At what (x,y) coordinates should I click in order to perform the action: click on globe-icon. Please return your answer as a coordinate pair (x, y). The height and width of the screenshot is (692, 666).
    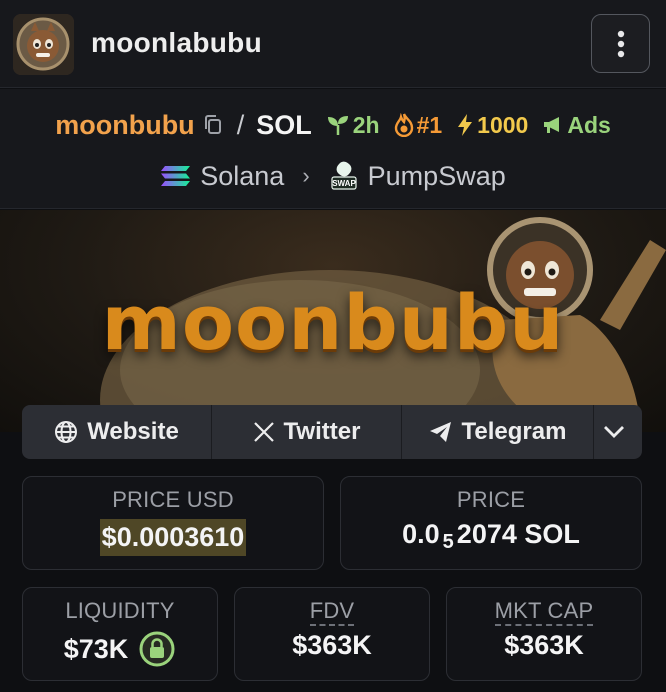
    Looking at the image, I should click on (66, 432).